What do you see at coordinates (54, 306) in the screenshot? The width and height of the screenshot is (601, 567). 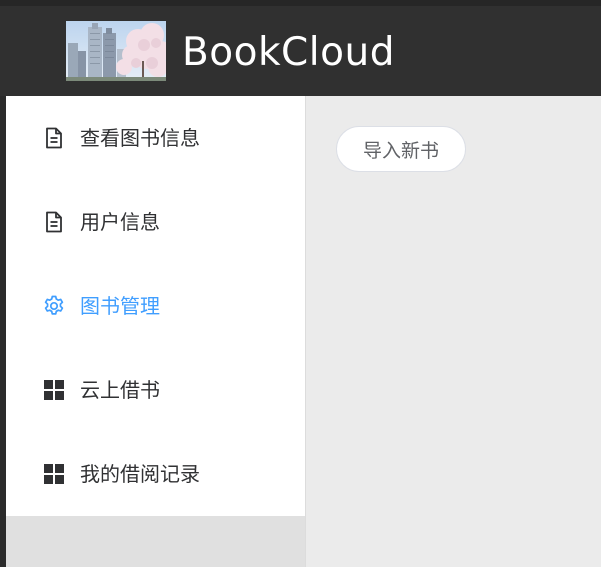 I see `gear-icon` at bounding box center [54, 306].